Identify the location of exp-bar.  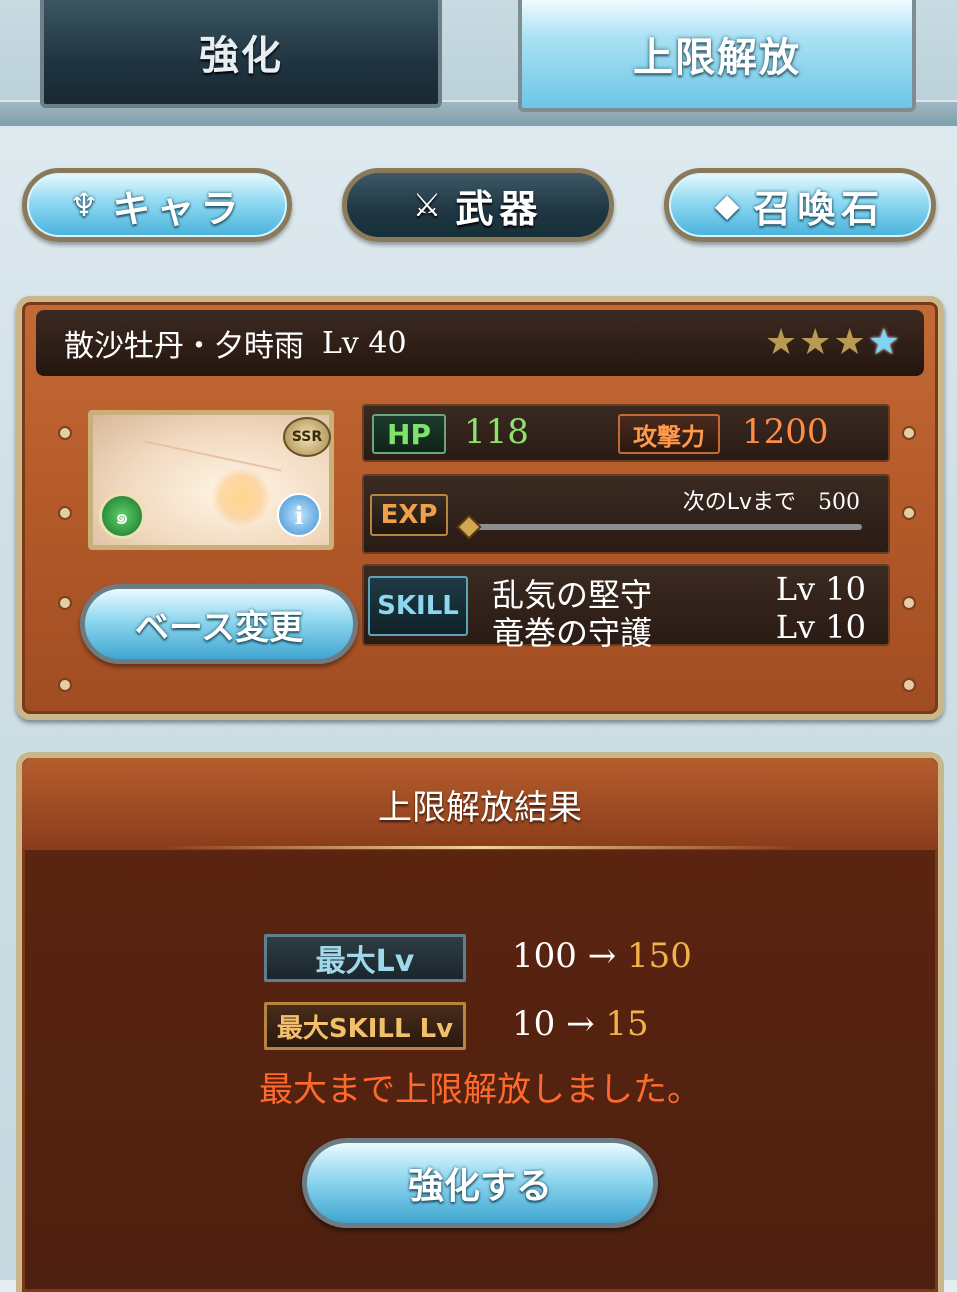
(665, 527).